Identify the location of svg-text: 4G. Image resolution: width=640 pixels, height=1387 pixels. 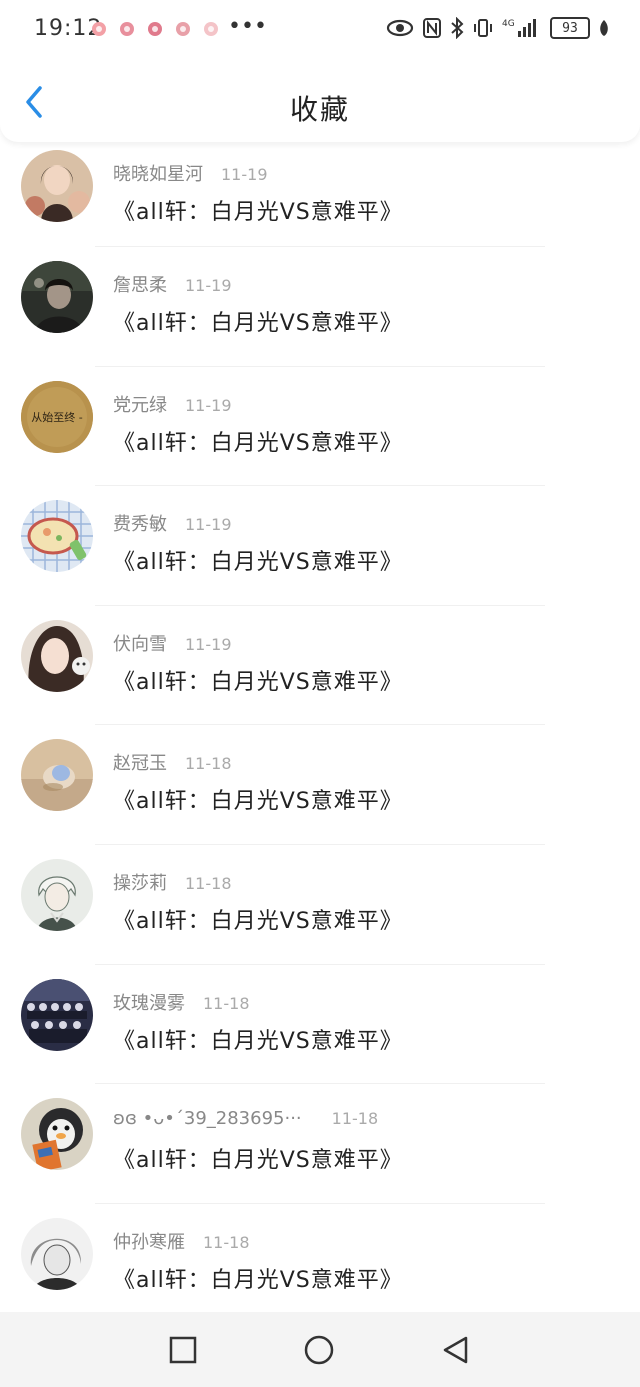
(508, 24).